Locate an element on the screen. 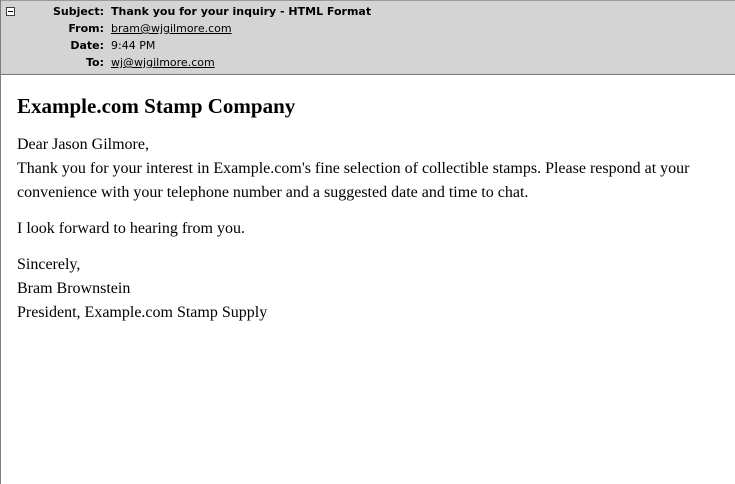 This screenshot has height=484, width=735. closing-paragraph: I look forward to hearing from you. is located at coordinates (370, 229).